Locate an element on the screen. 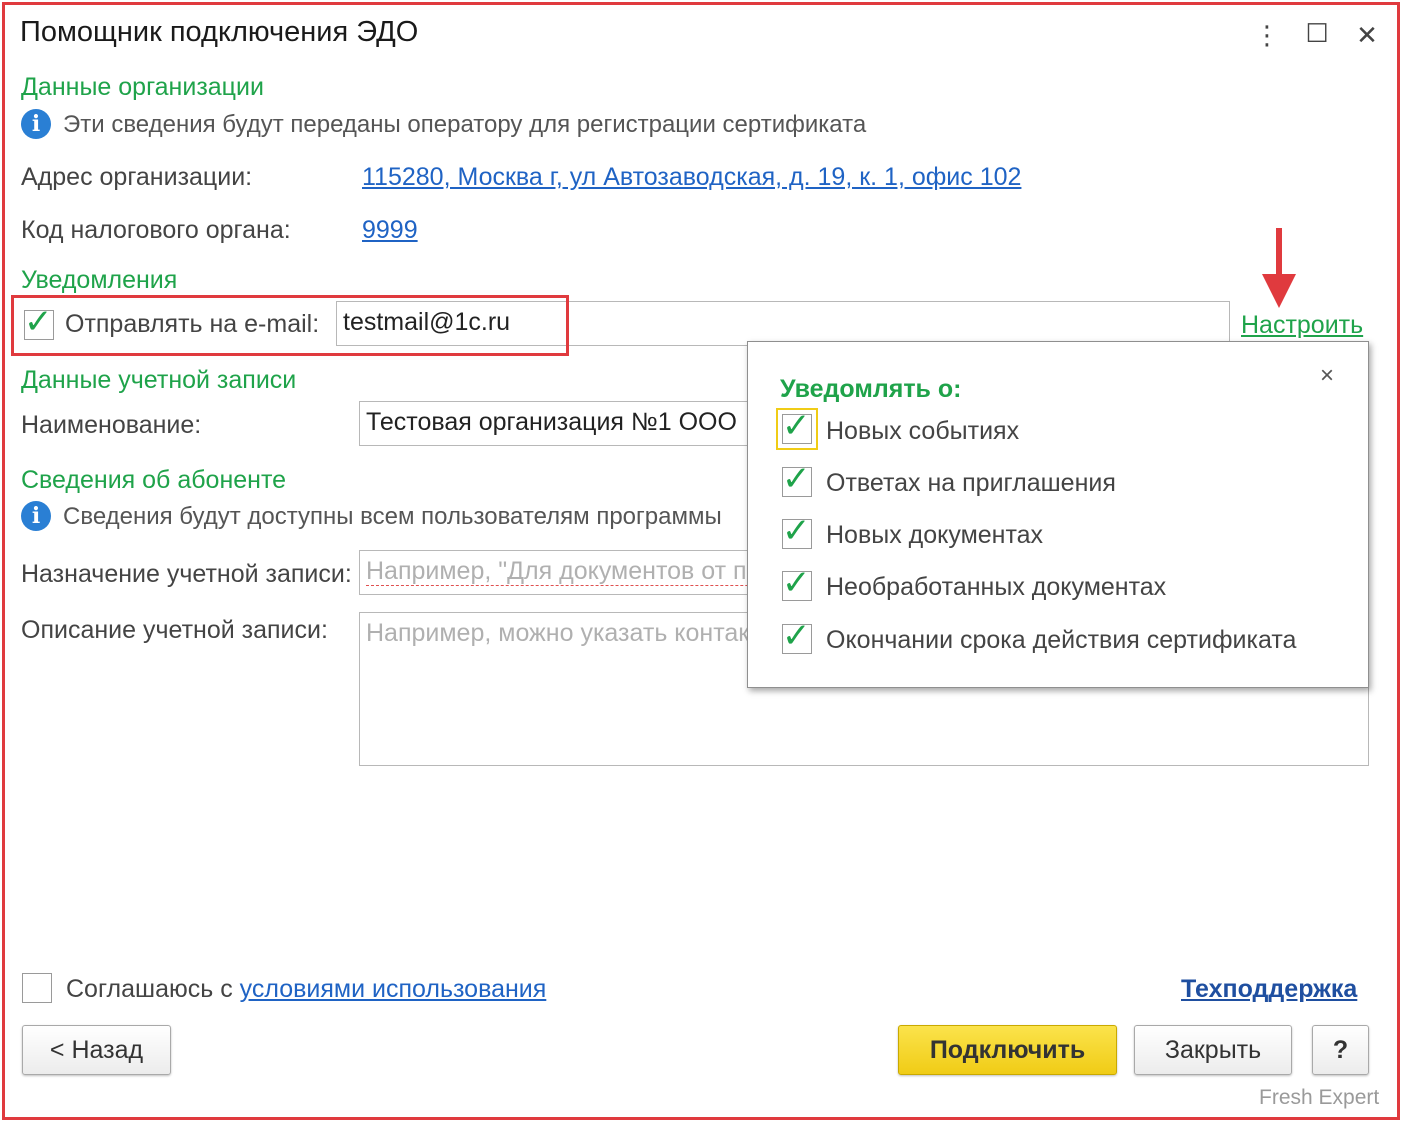 This screenshot has height=1122, width=1402. popup-item-label: Ответах на приглашения is located at coordinates (971, 483).